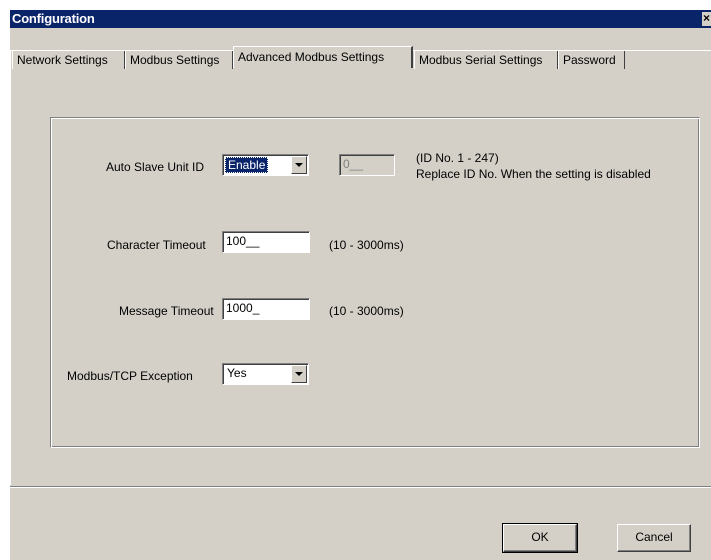 This screenshot has height=560, width=711. I want to click on close-icon: ×, so click(706, 18).